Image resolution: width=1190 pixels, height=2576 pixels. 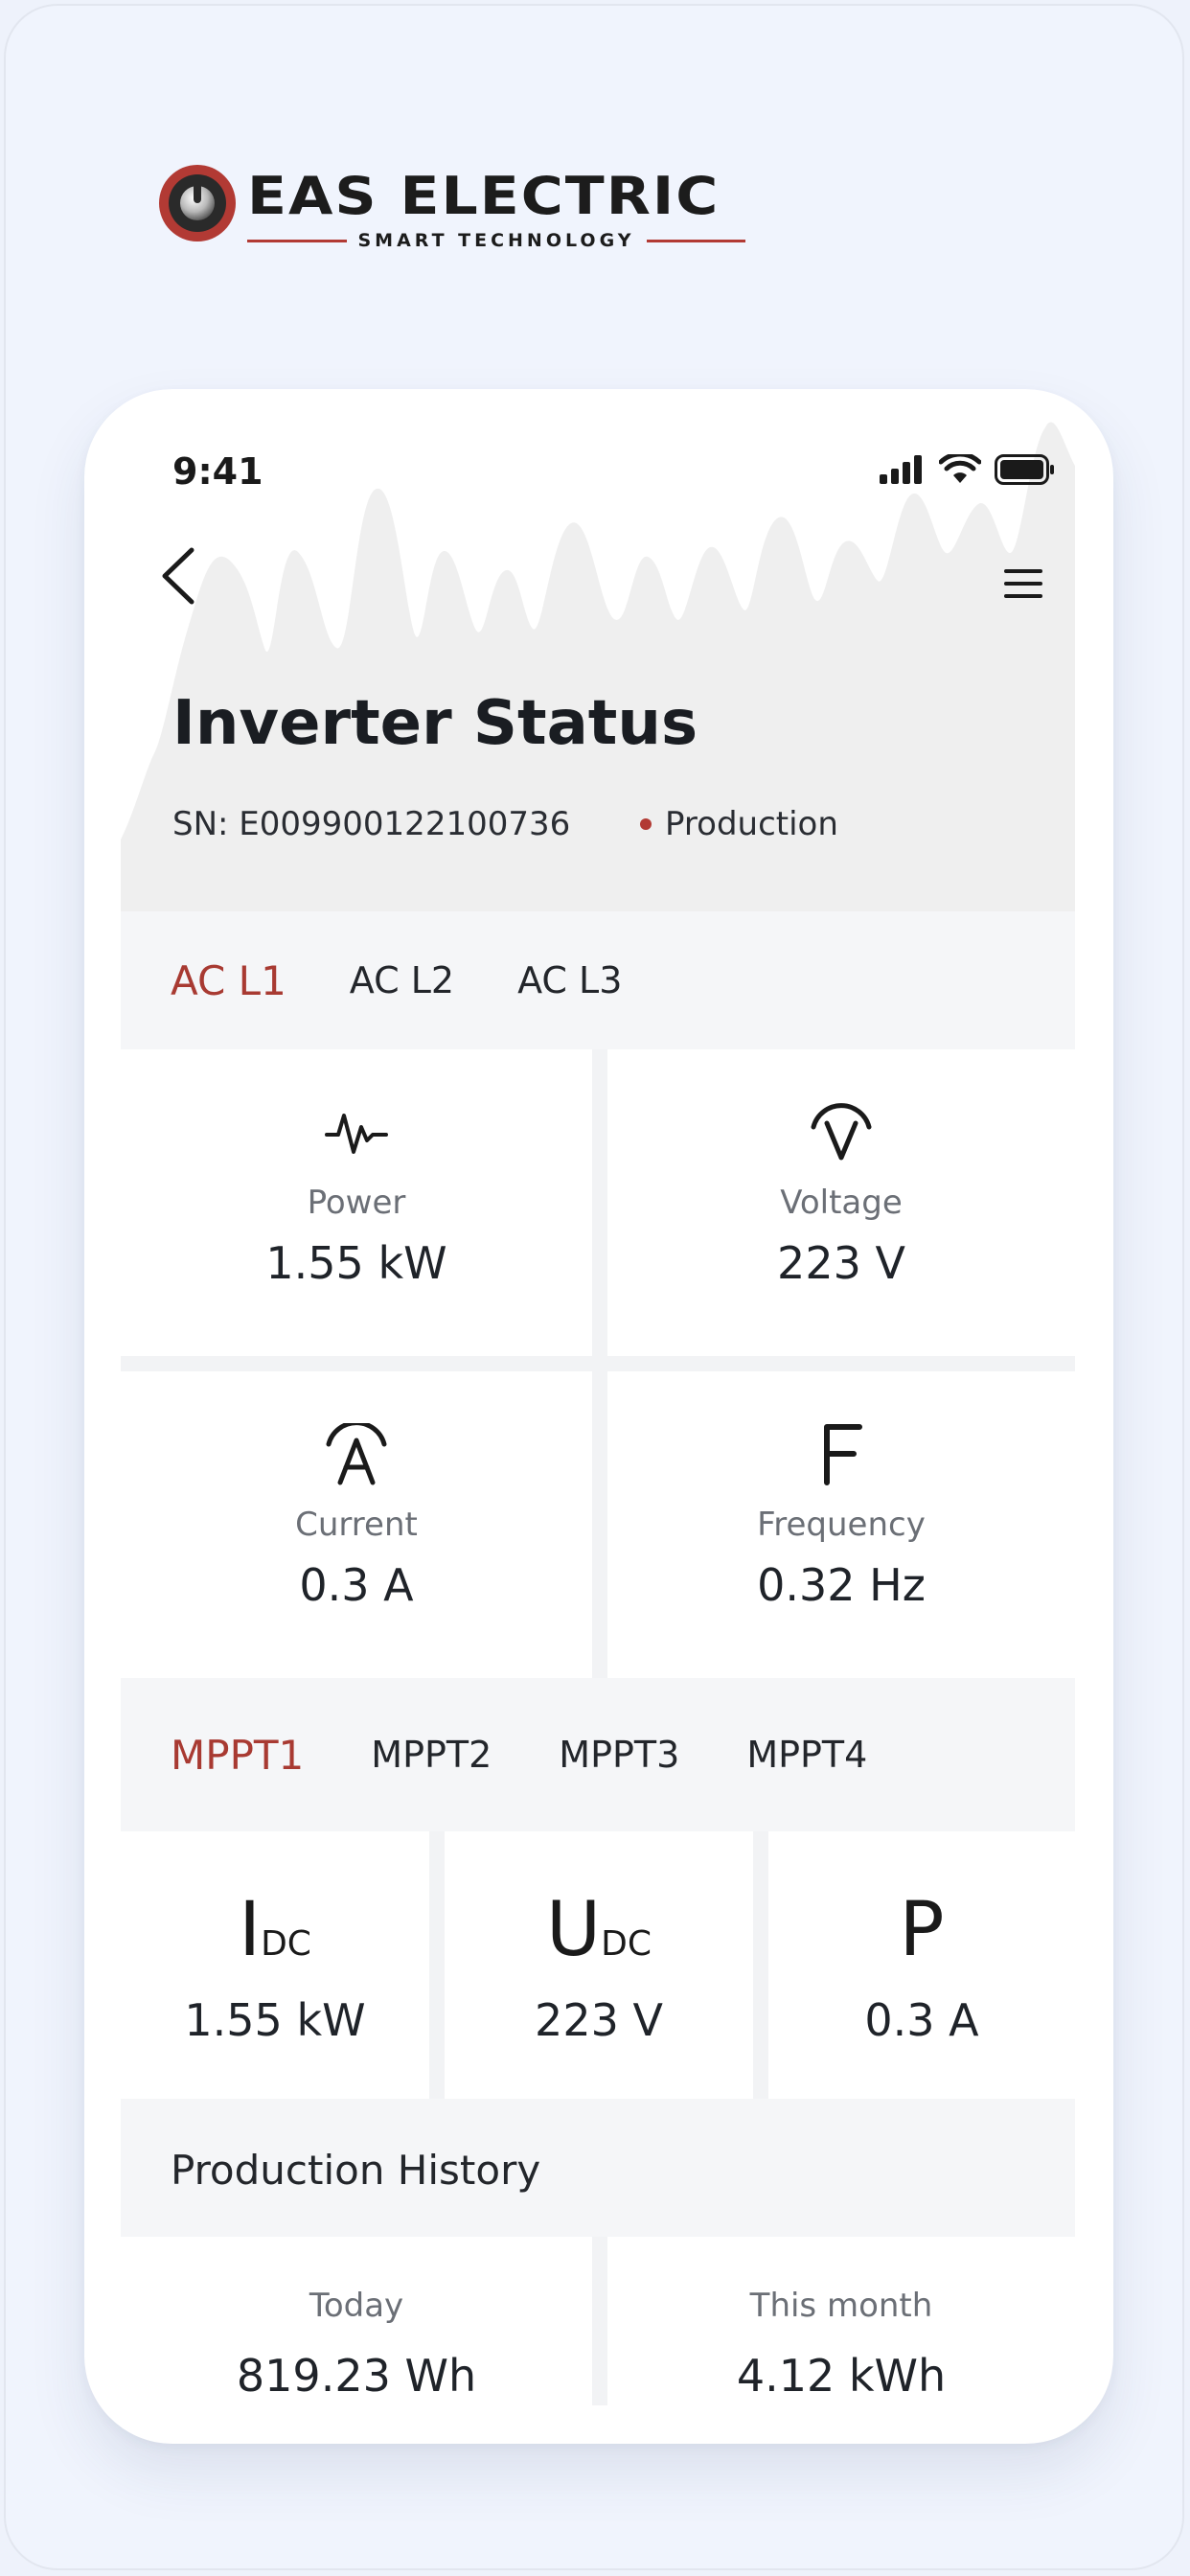 I want to click on metric-label: Power, so click(x=357, y=1203).